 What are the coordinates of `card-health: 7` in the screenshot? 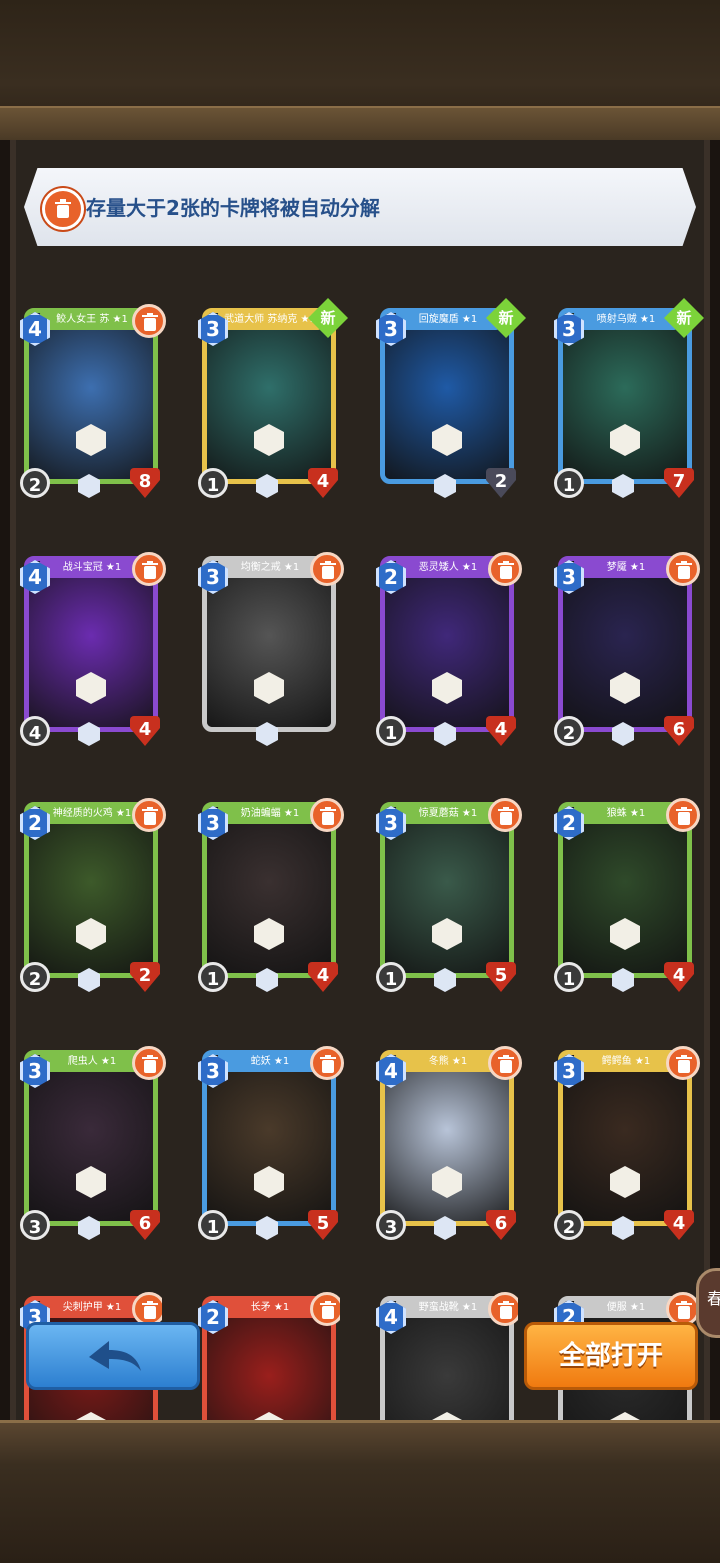 It's located at (679, 483).